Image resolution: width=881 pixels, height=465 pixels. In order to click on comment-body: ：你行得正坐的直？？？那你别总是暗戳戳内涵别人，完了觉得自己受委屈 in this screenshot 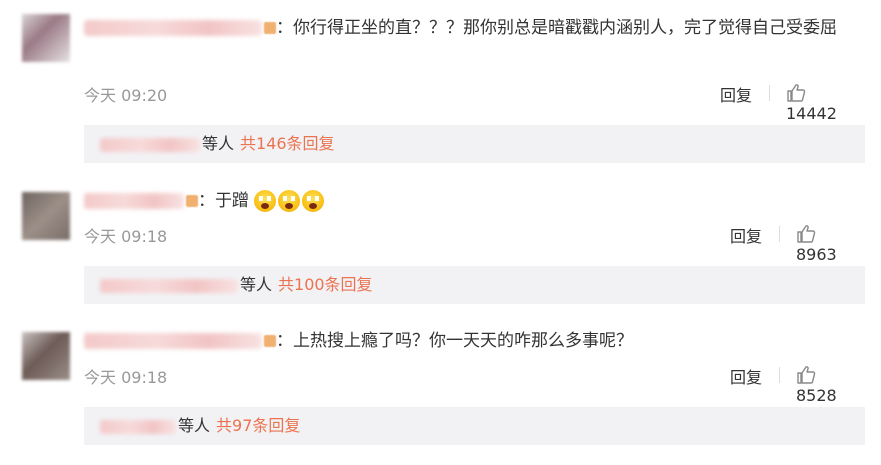, I will do `click(472, 28)`.